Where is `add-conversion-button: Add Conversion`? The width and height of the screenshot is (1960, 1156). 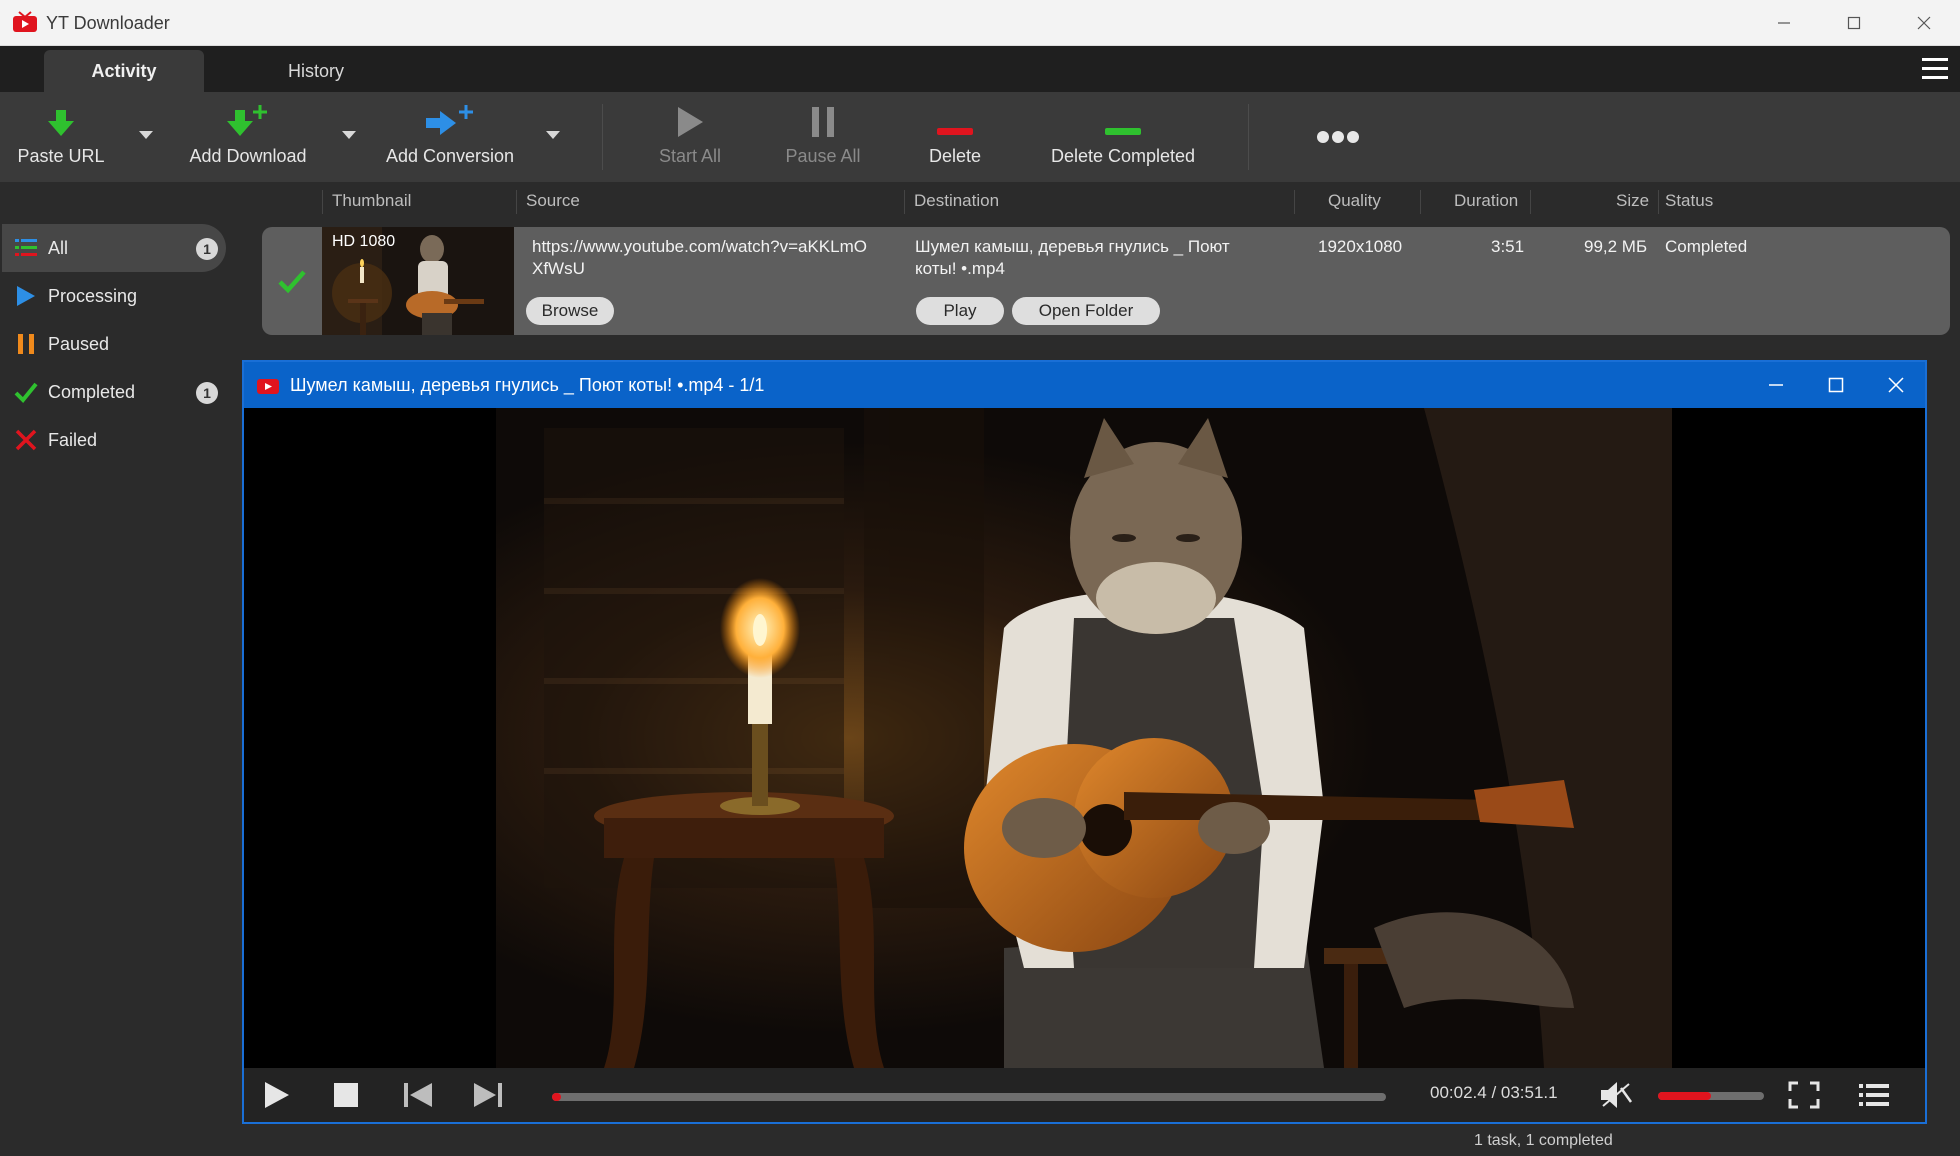
add-conversion-button: Add Conversion is located at coordinates (450, 137).